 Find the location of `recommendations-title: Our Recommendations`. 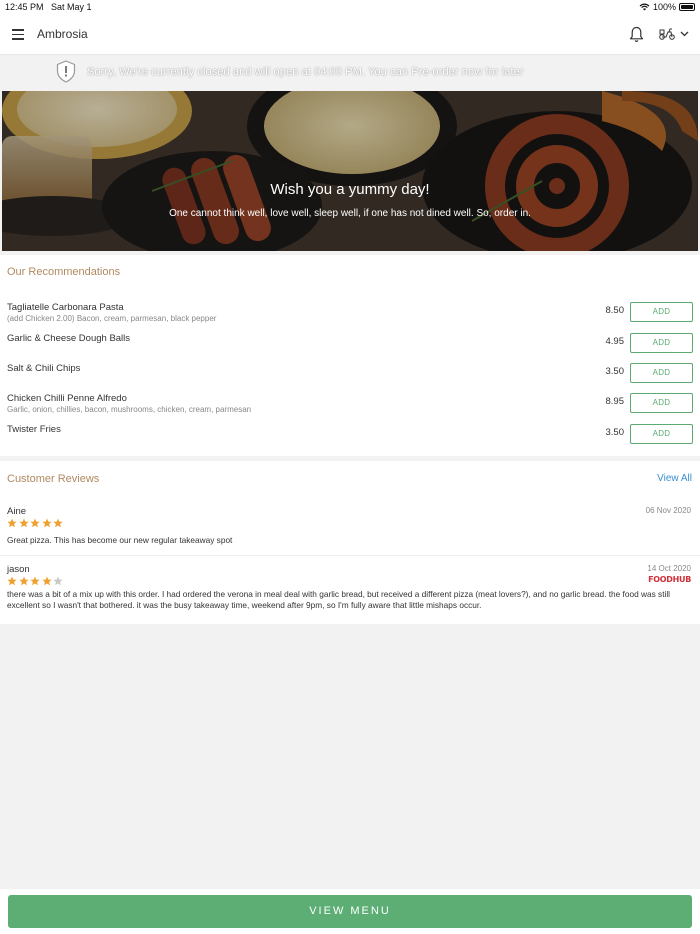

recommendations-title: Our Recommendations is located at coordinates (64, 272).